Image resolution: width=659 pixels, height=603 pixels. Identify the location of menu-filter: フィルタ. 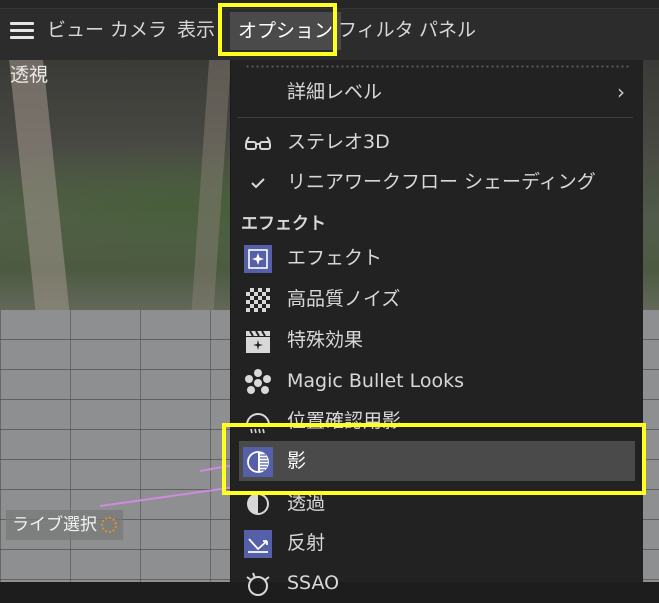
(376, 30).